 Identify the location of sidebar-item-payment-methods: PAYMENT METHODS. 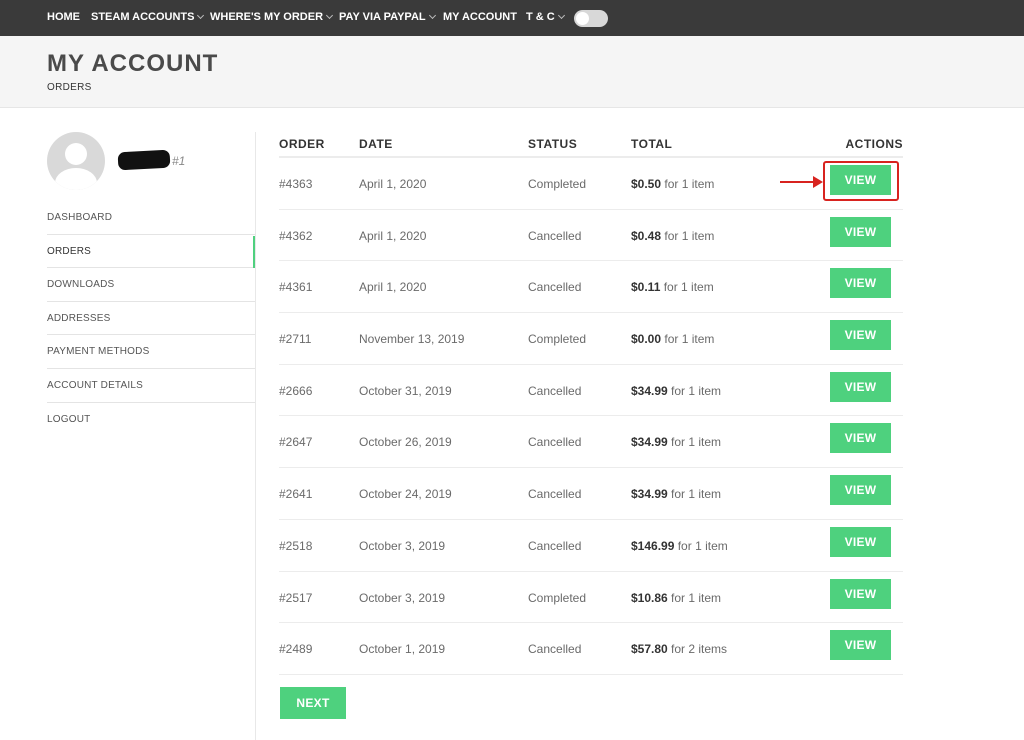
(151, 352).